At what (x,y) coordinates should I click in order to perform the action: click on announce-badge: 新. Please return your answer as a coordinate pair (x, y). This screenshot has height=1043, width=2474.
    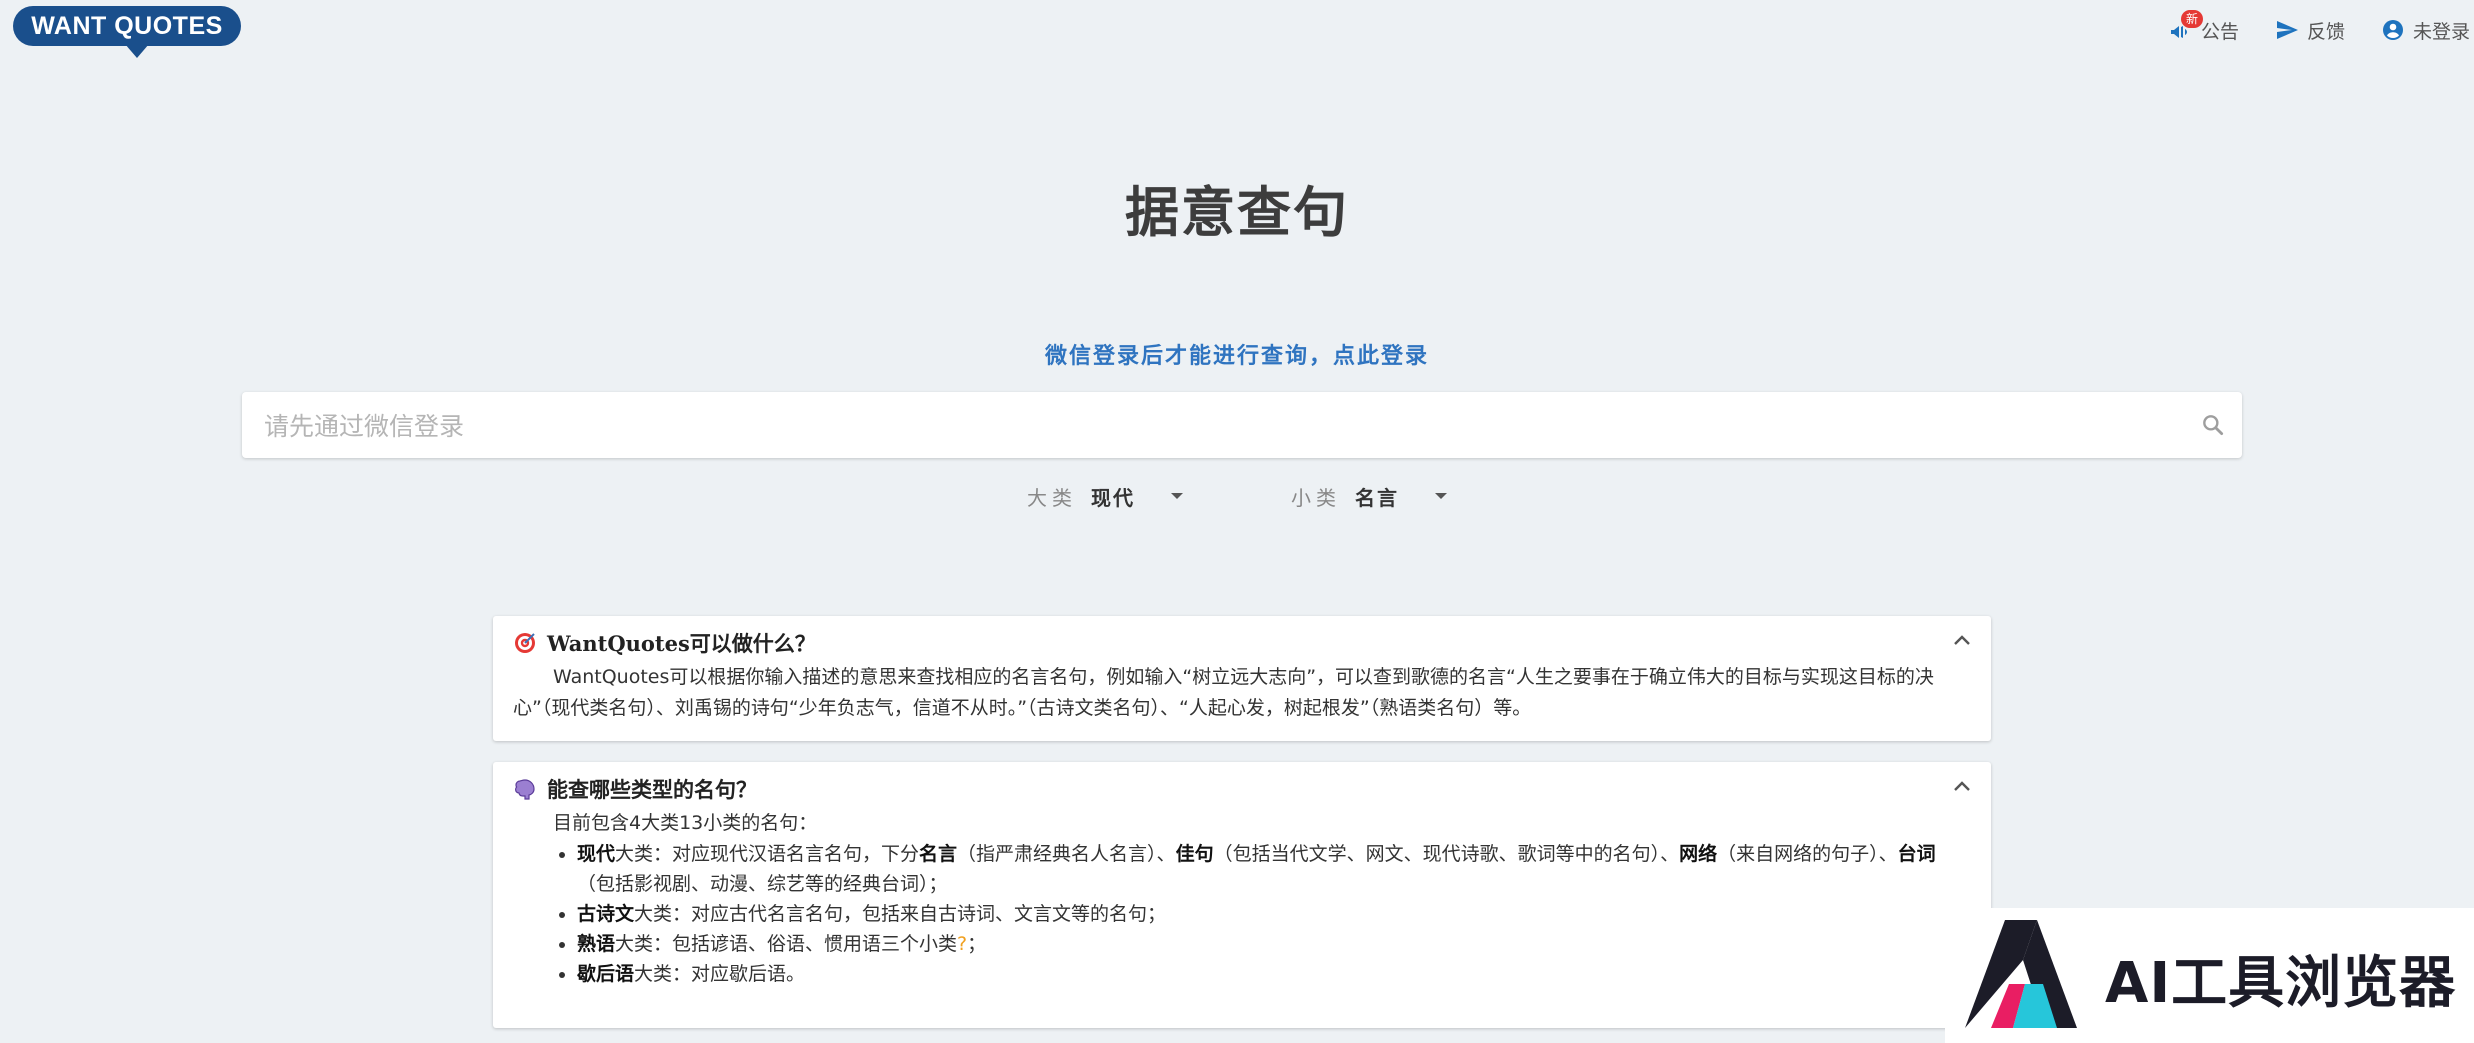
    Looking at the image, I should click on (2191, 19).